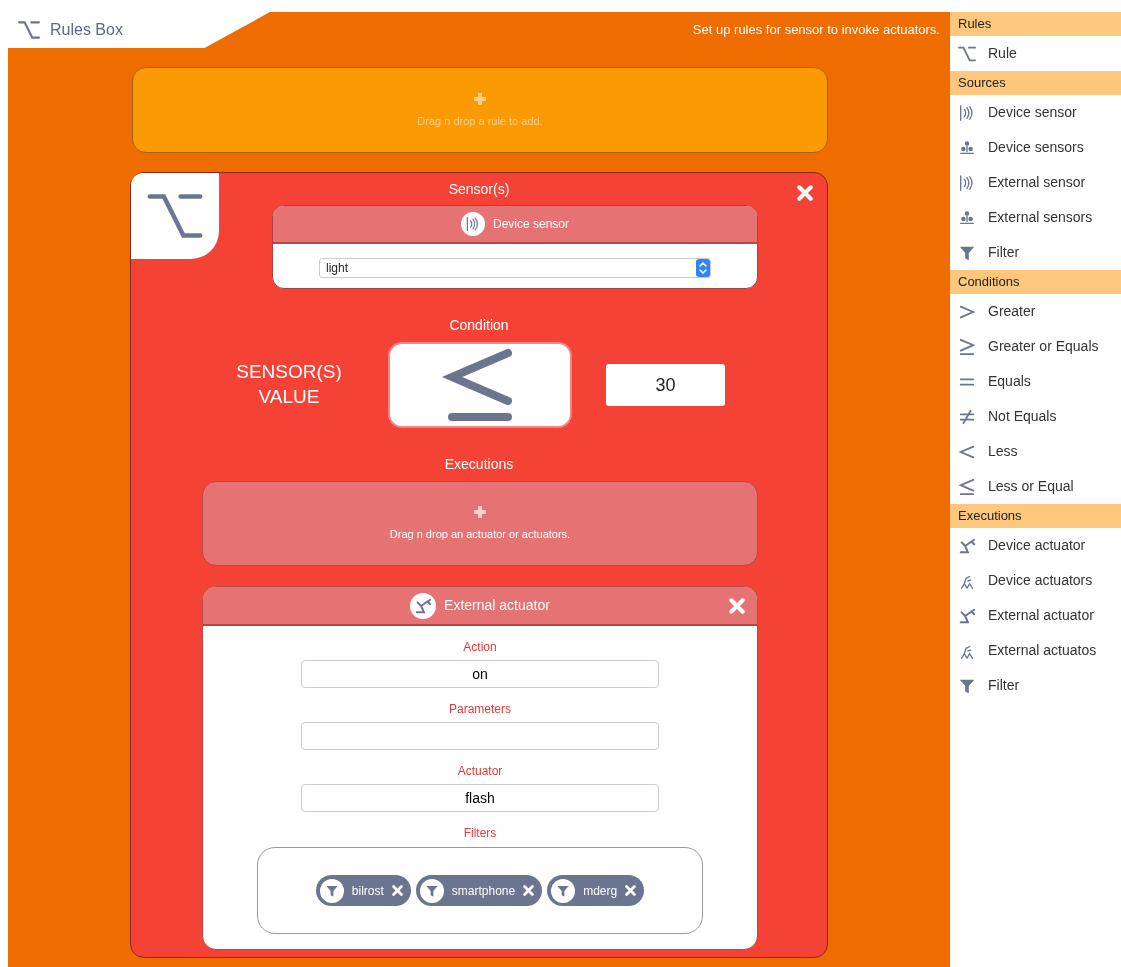 The height and width of the screenshot is (967, 1121). Describe the element at coordinates (480, 833) in the screenshot. I see `field-label: Filters` at that location.